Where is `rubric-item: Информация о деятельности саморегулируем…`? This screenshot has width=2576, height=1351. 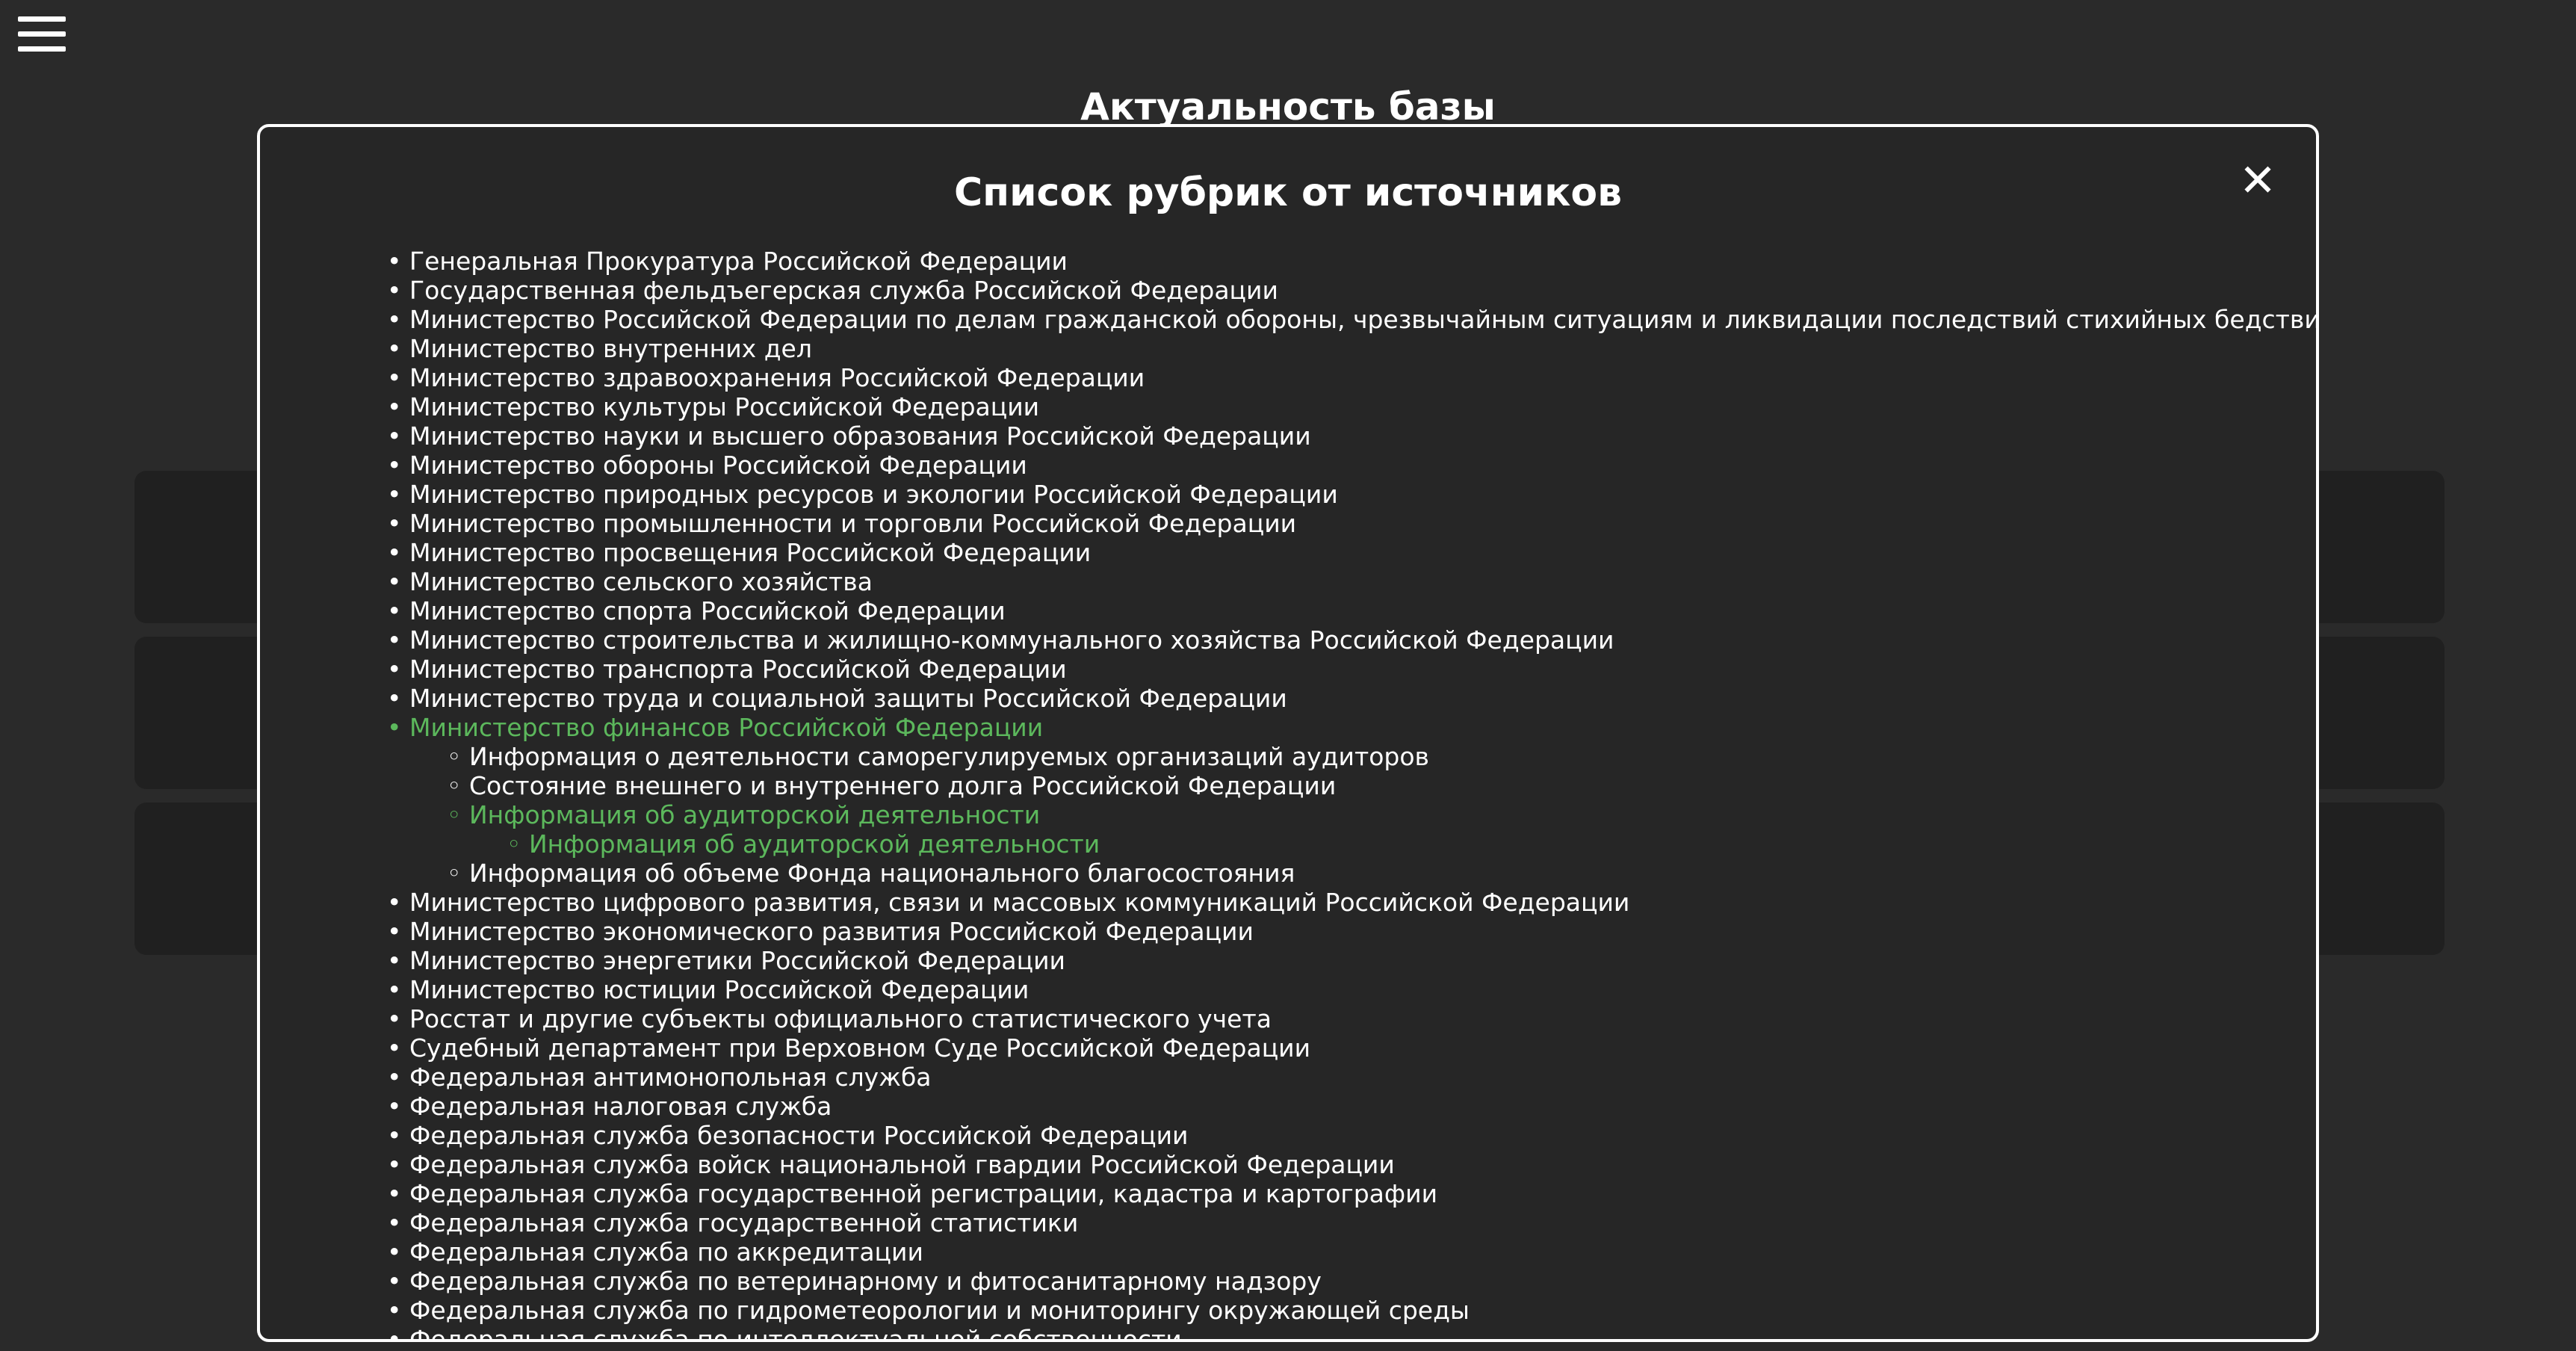 rubric-item: Информация о деятельности саморегулируем… is located at coordinates (1381, 756).